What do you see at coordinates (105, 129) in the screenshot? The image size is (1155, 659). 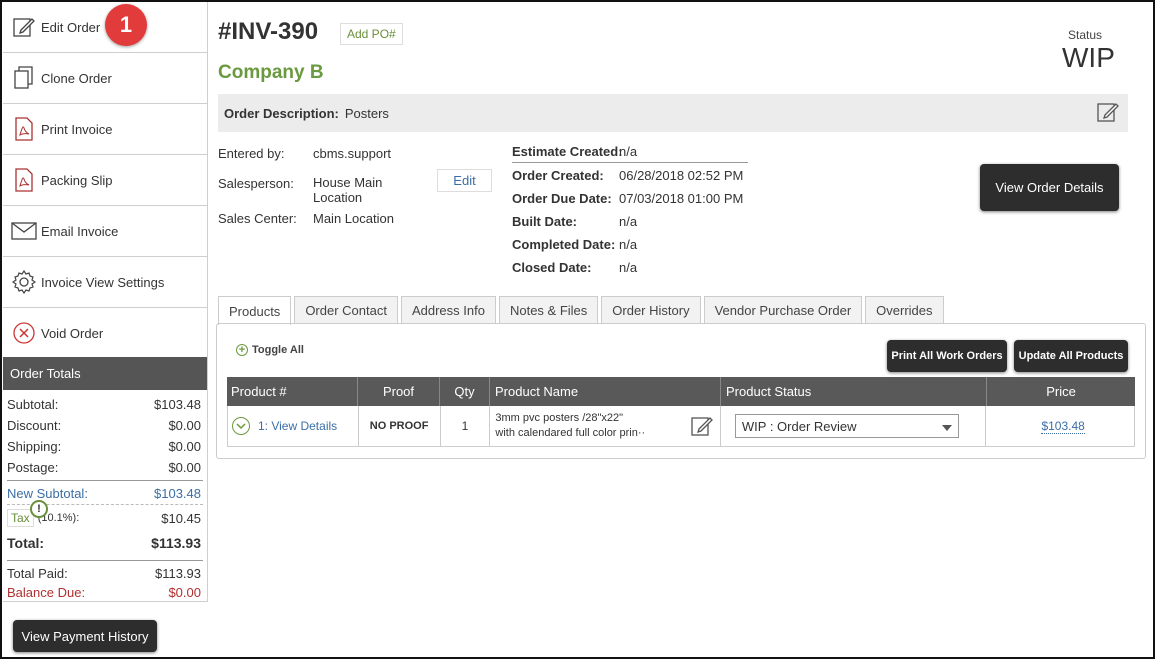 I see `print-invoice-button: Print Invoice` at bounding box center [105, 129].